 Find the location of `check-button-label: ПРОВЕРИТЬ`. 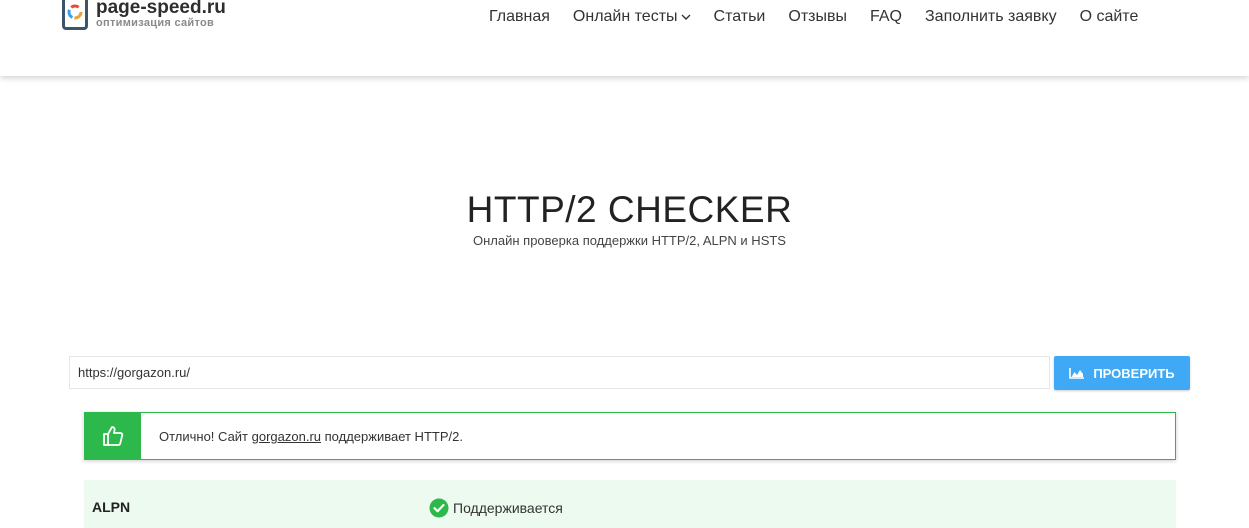

check-button-label: ПРОВЕРИТЬ is located at coordinates (1134, 373).